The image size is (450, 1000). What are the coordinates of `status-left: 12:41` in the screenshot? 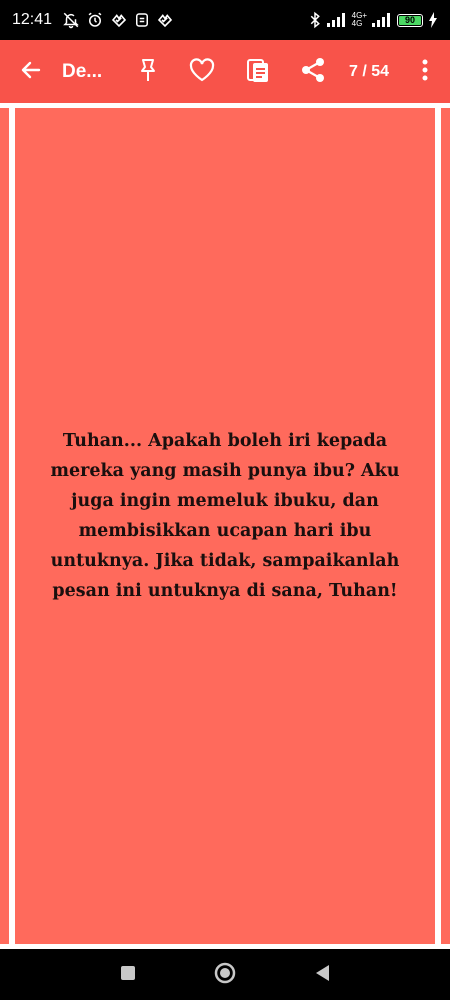 It's located at (93, 20).